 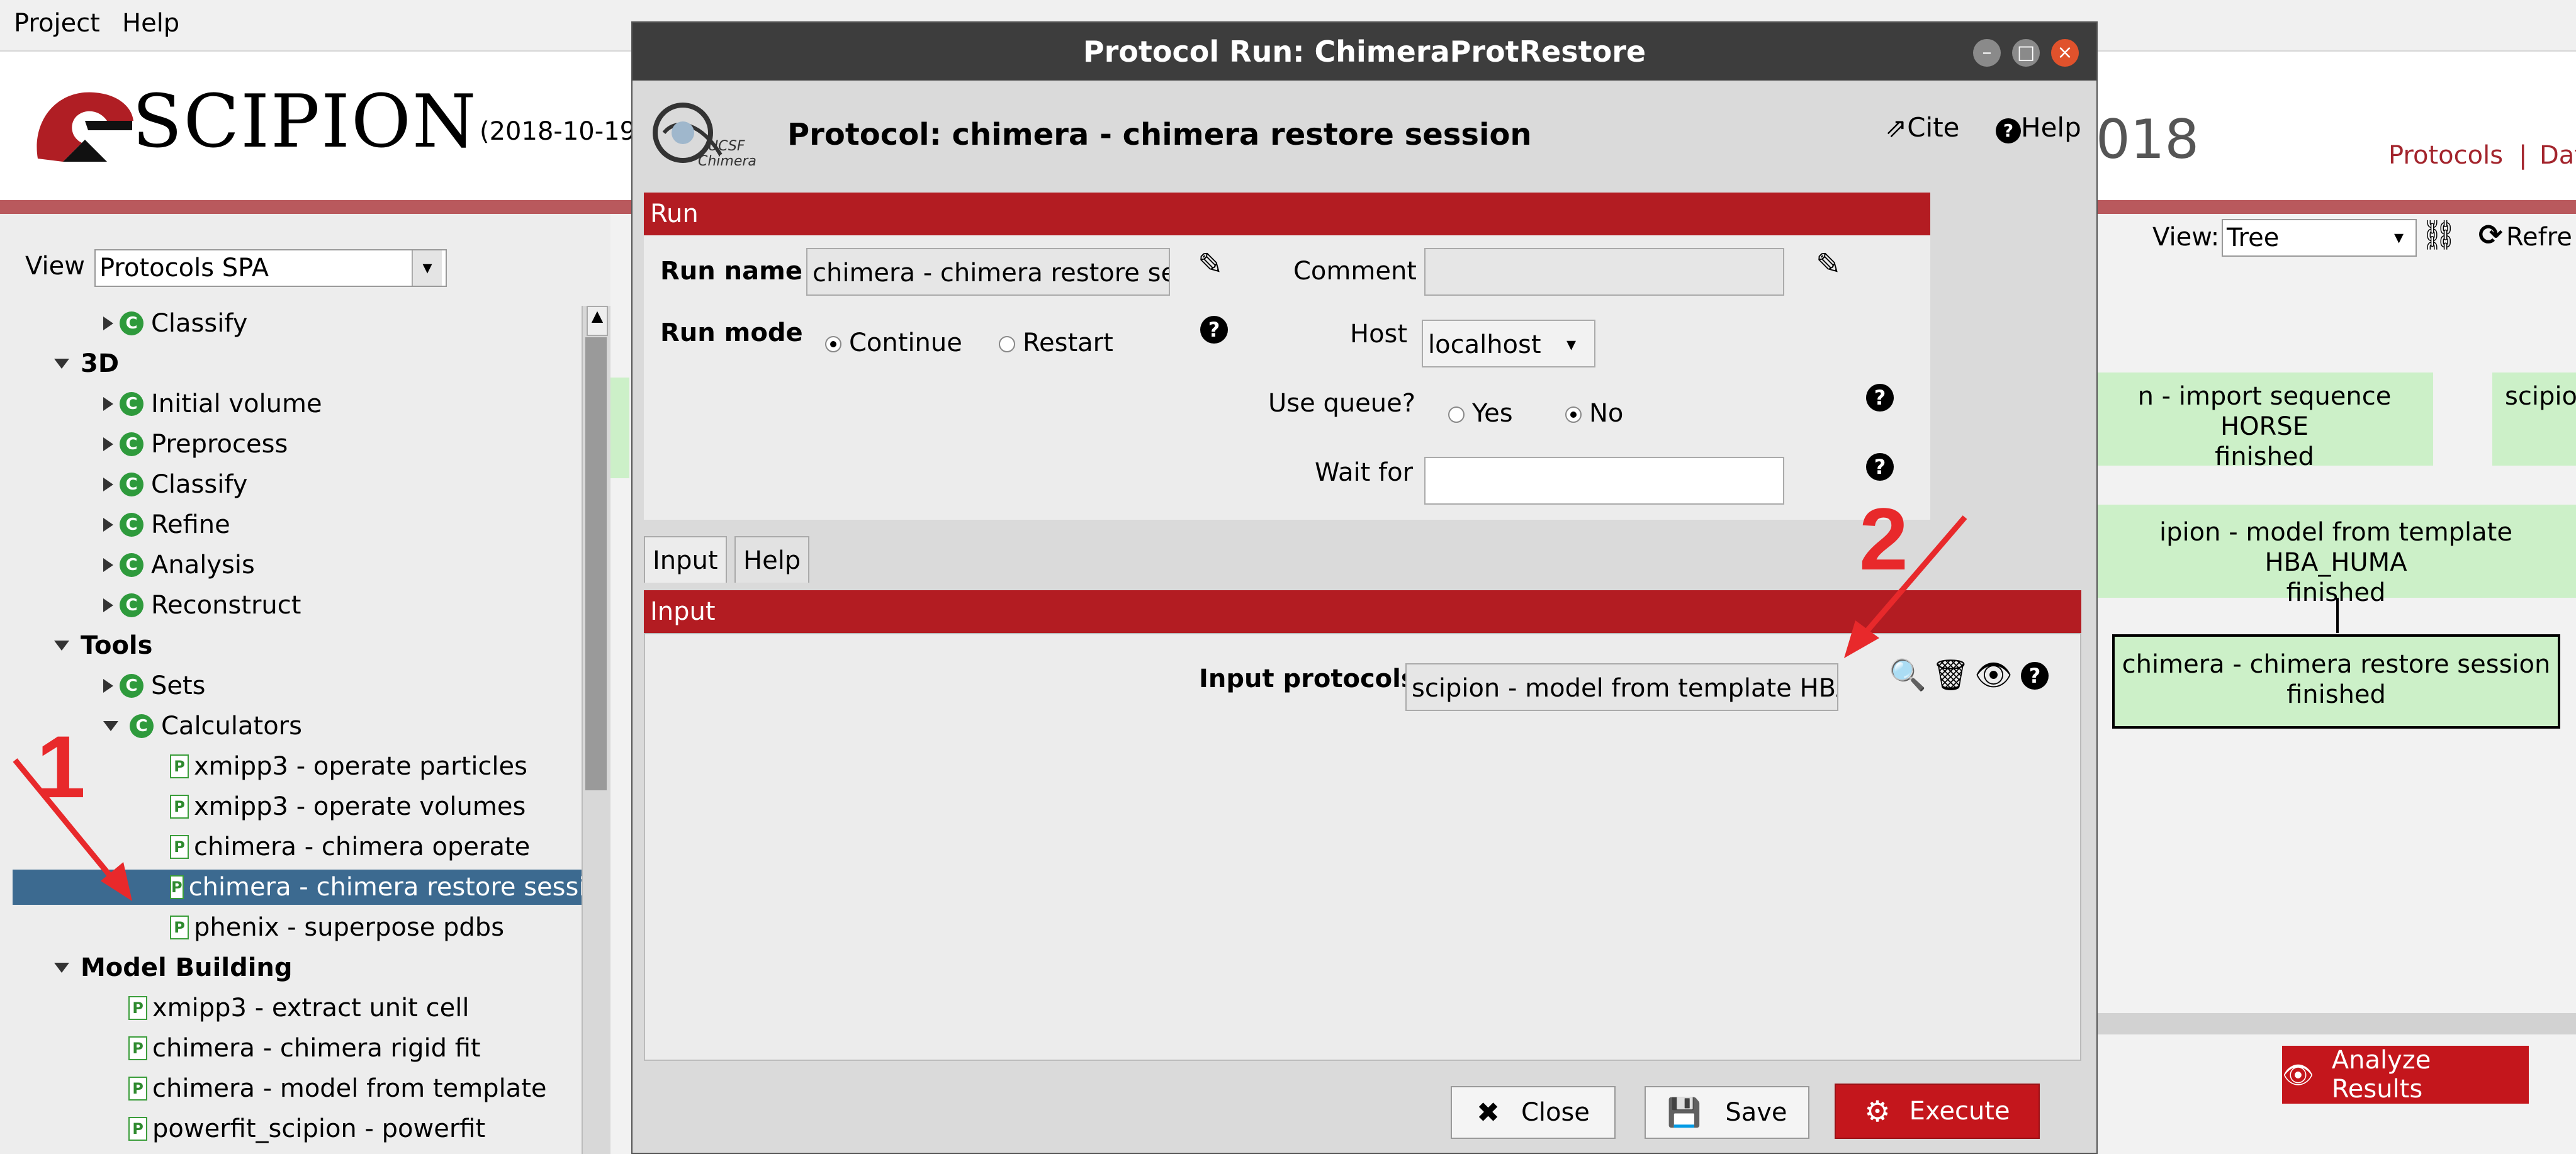 What do you see at coordinates (1987, 53) in the screenshot?
I see `minimize-icon: –` at bounding box center [1987, 53].